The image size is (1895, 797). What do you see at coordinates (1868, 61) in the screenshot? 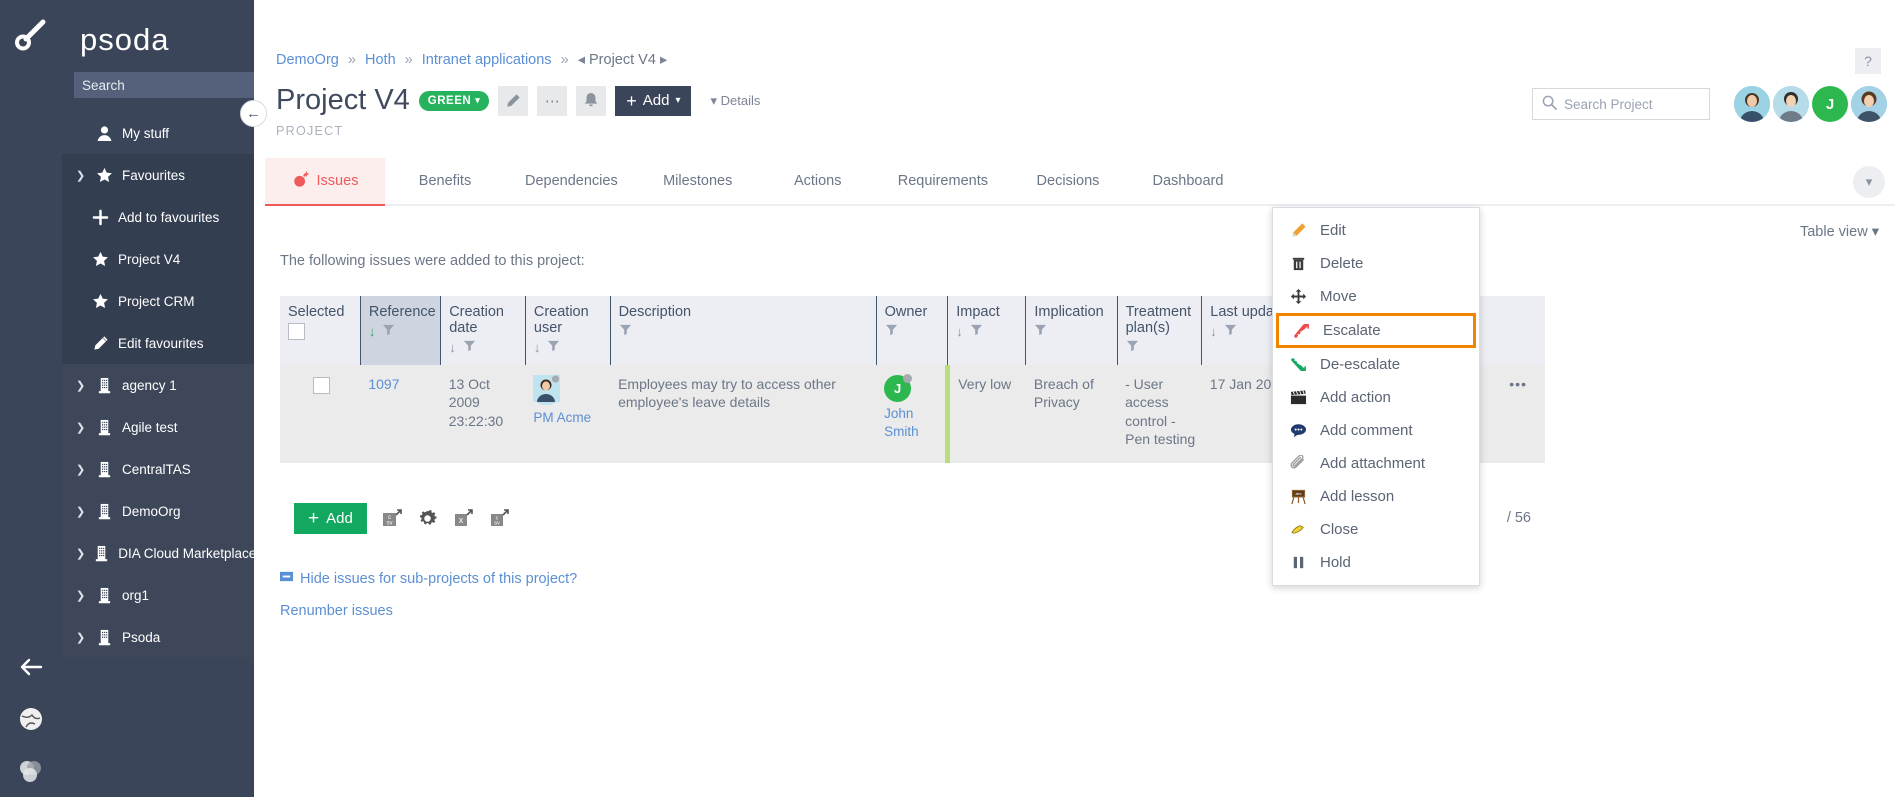
I see `help-button: ?` at bounding box center [1868, 61].